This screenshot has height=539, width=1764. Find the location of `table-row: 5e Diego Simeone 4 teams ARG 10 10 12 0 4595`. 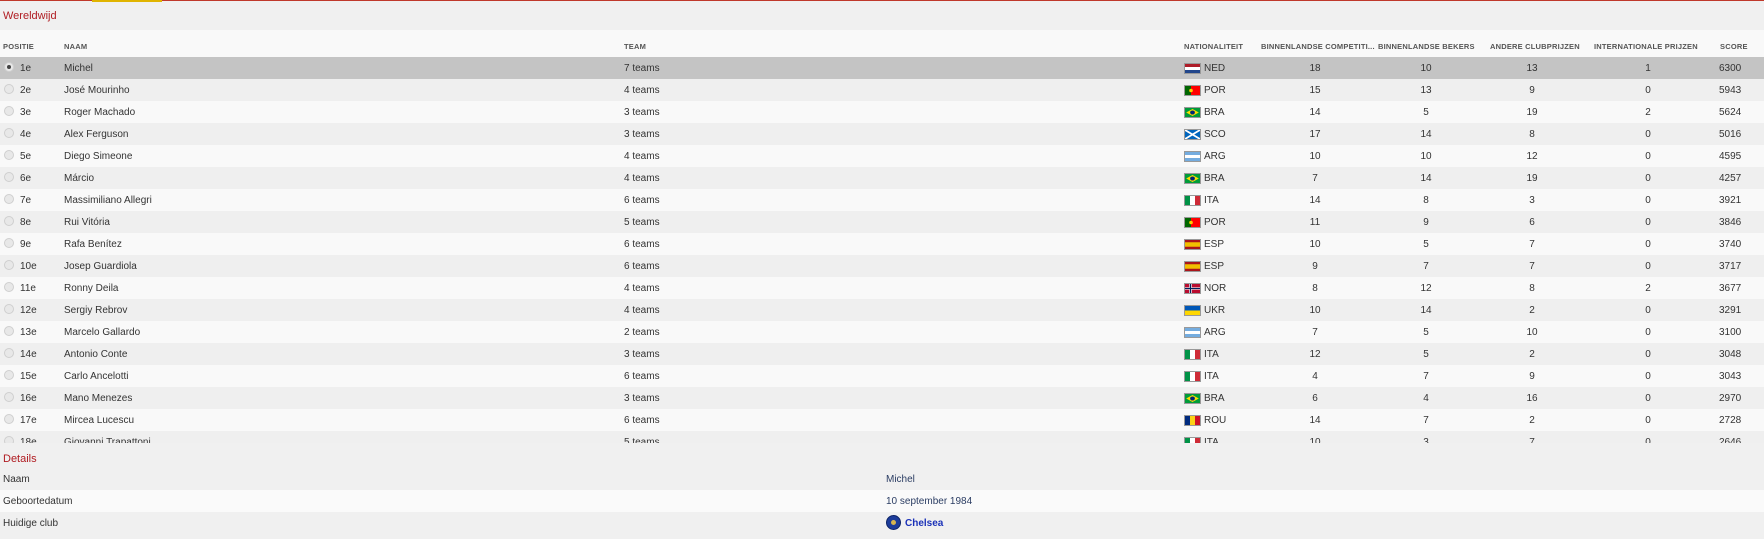

table-row: 5e Diego Simeone 4 teams ARG 10 10 12 0 4595 is located at coordinates (882, 156).